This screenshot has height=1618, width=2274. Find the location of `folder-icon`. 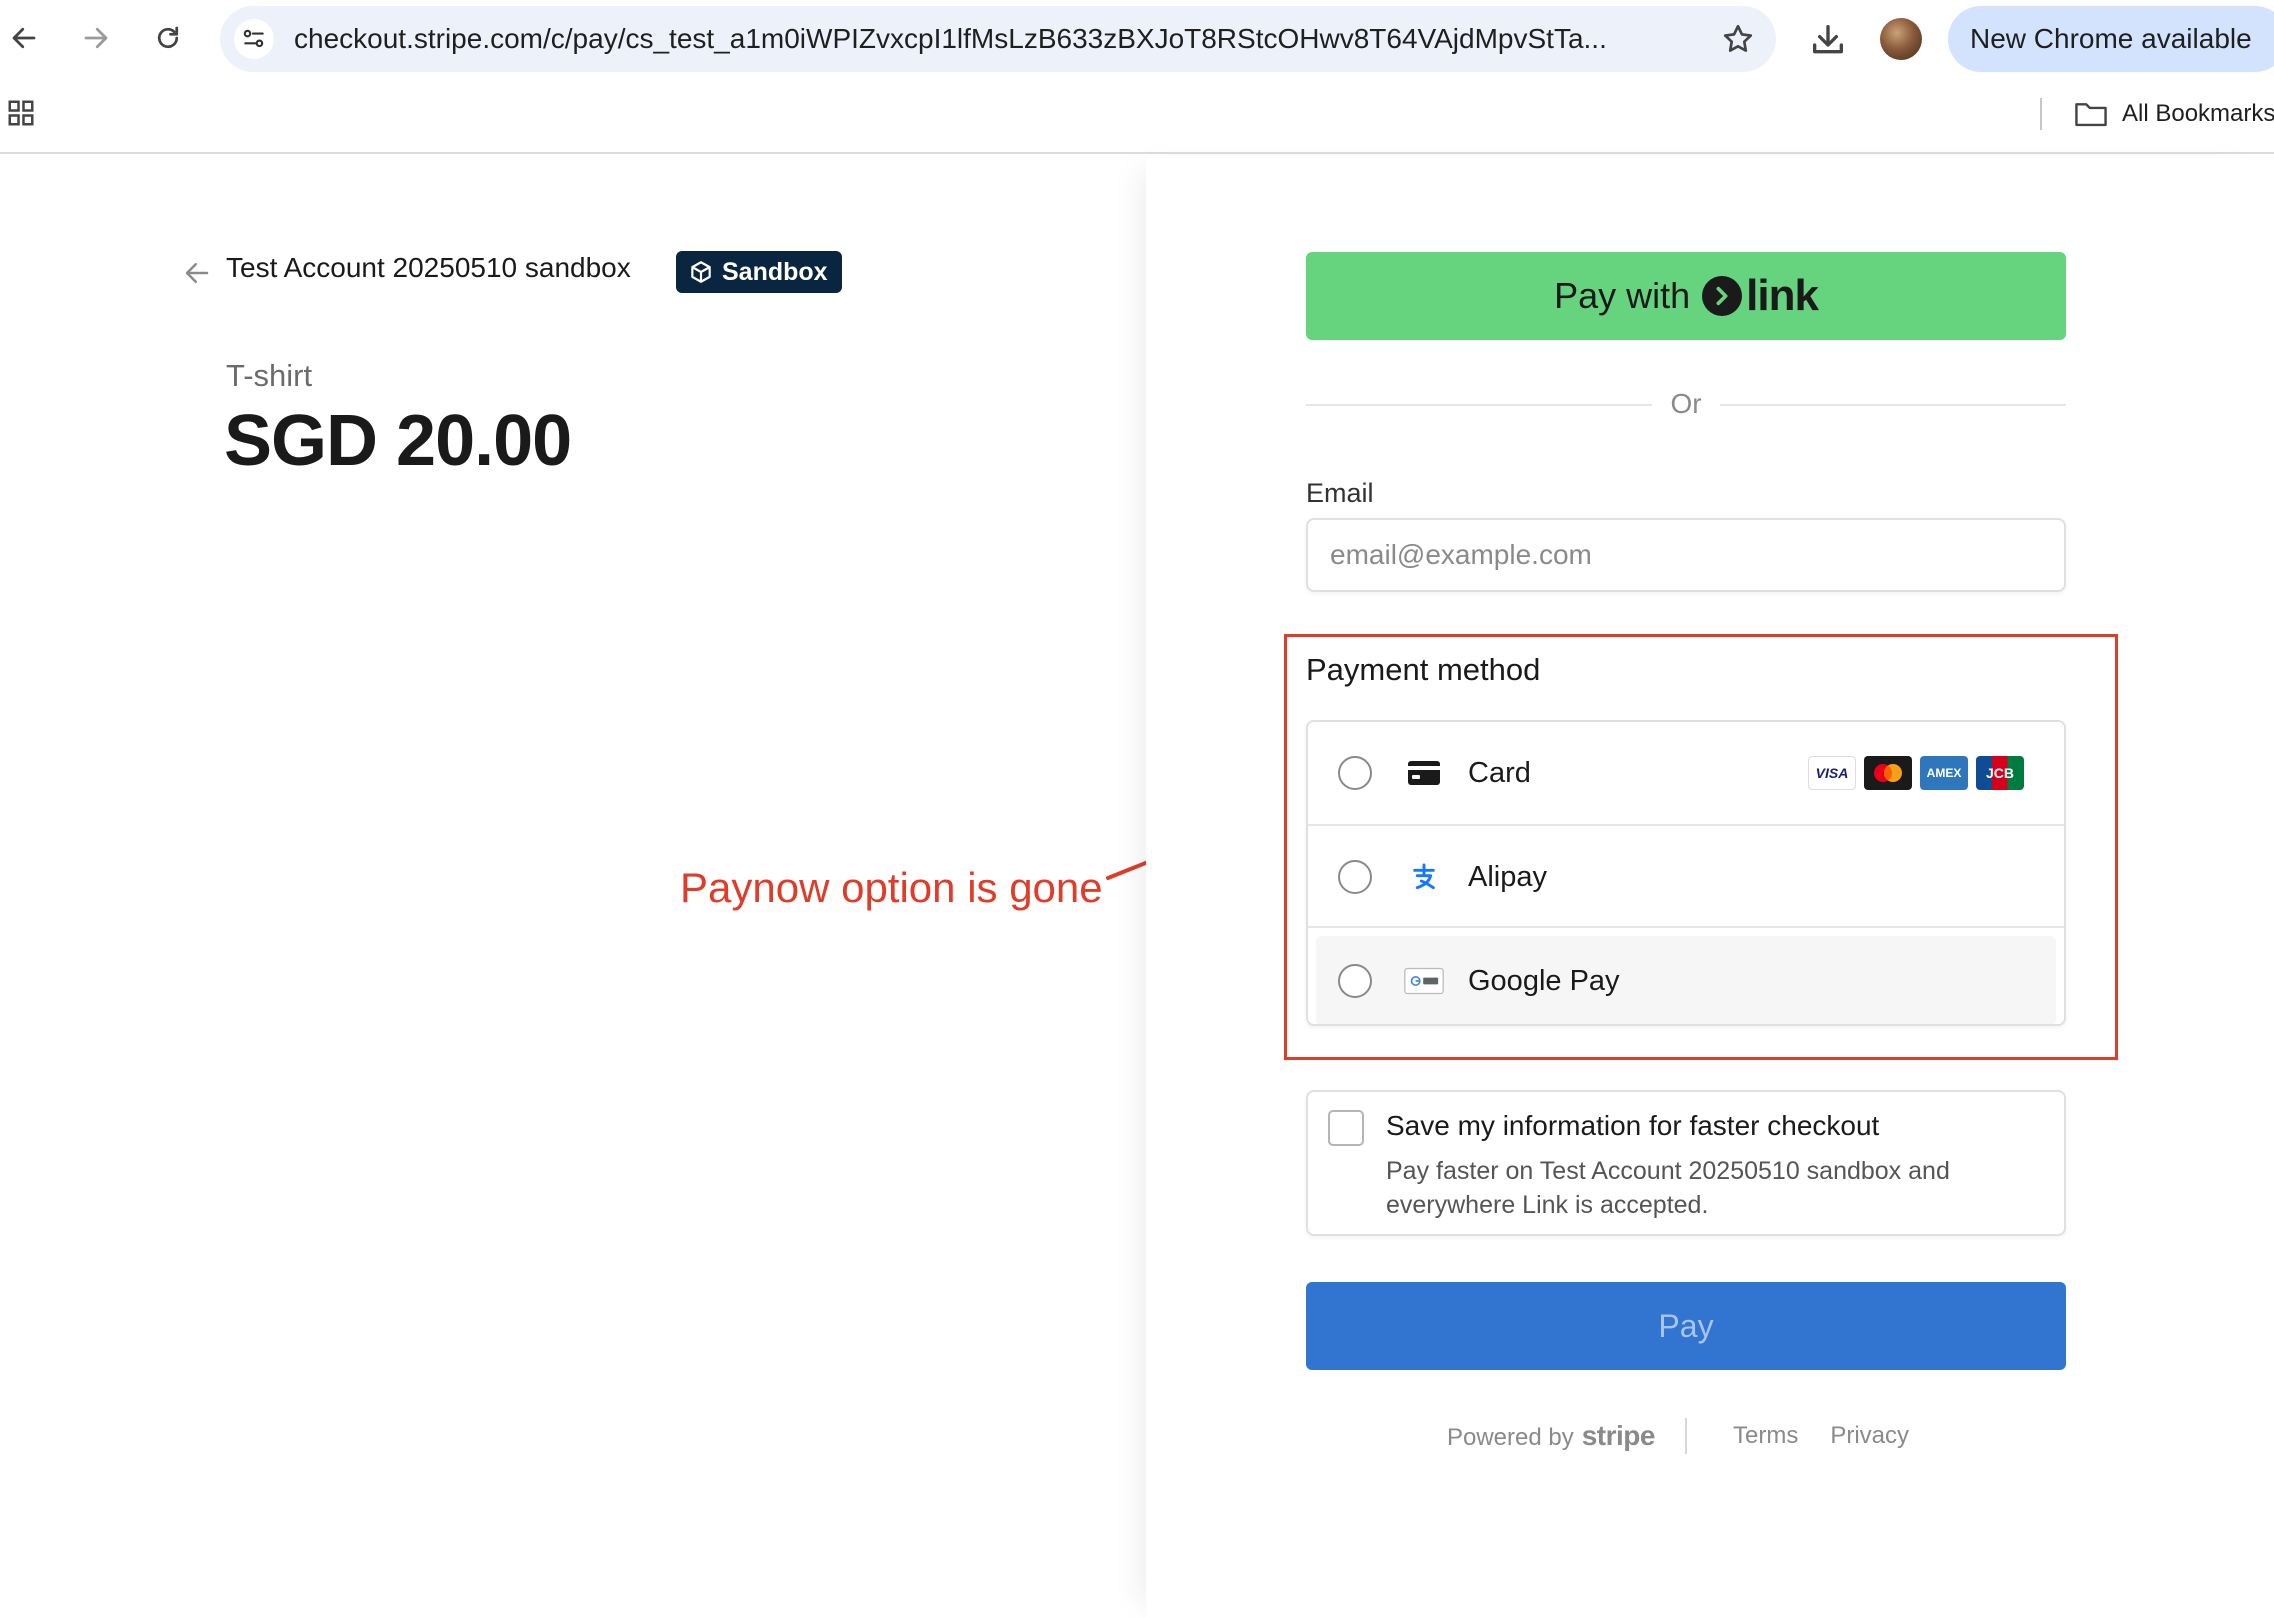

folder-icon is located at coordinates (2091, 114).